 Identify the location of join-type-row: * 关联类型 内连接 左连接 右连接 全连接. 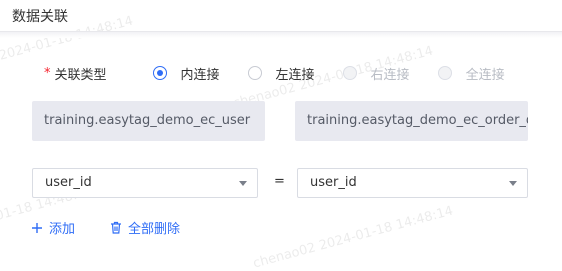
(288, 73).